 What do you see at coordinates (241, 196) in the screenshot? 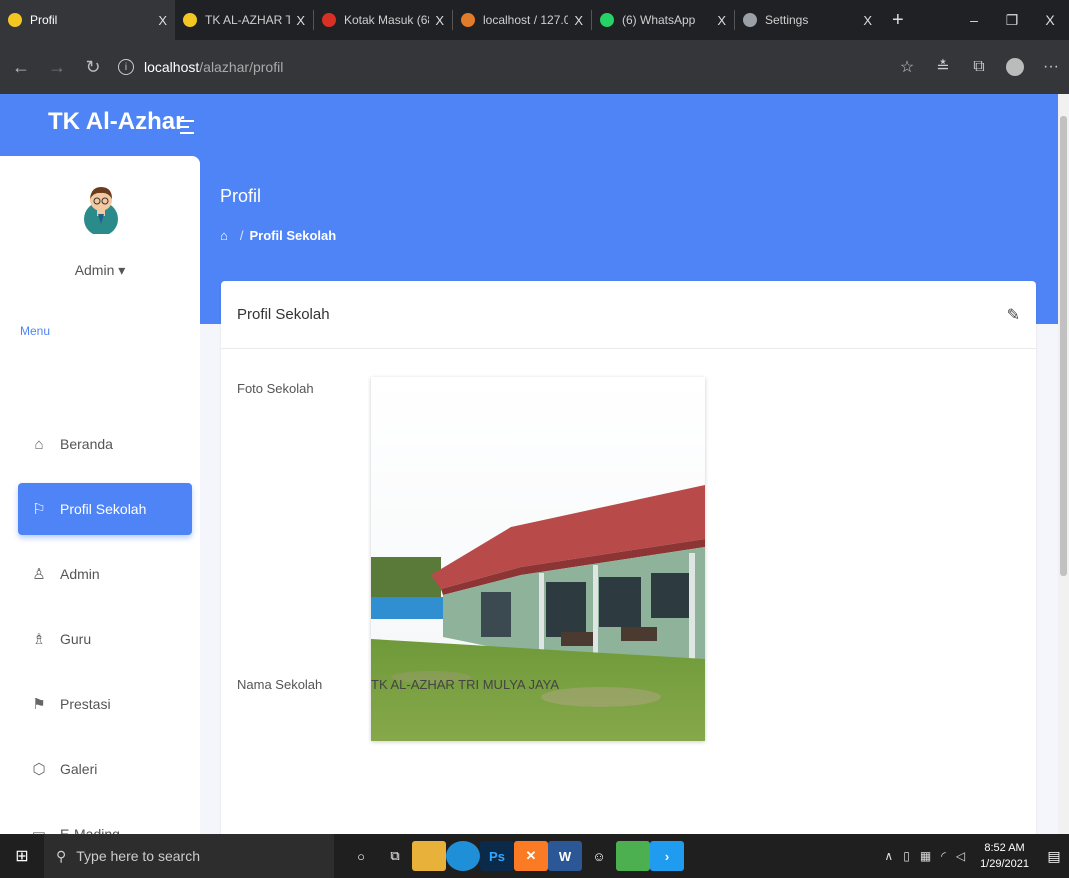
I see `page-title: Profil` at bounding box center [241, 196].